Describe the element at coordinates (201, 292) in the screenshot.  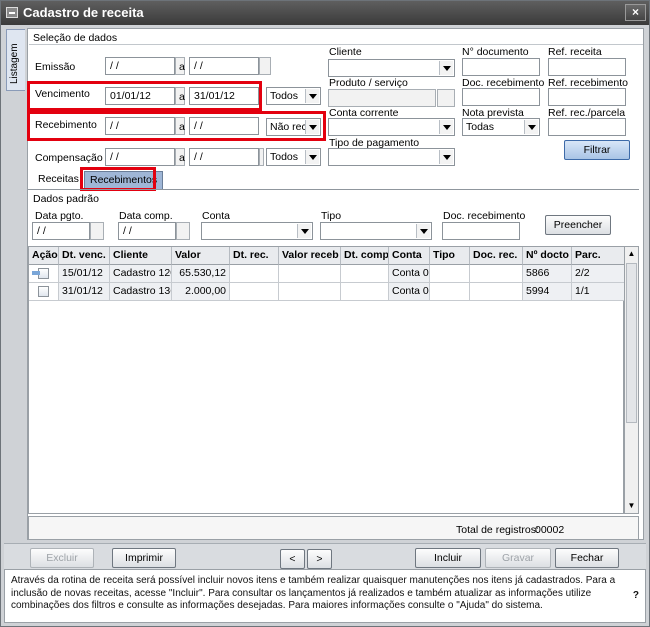
I see `cell-valor: 2.000,00` at that location.